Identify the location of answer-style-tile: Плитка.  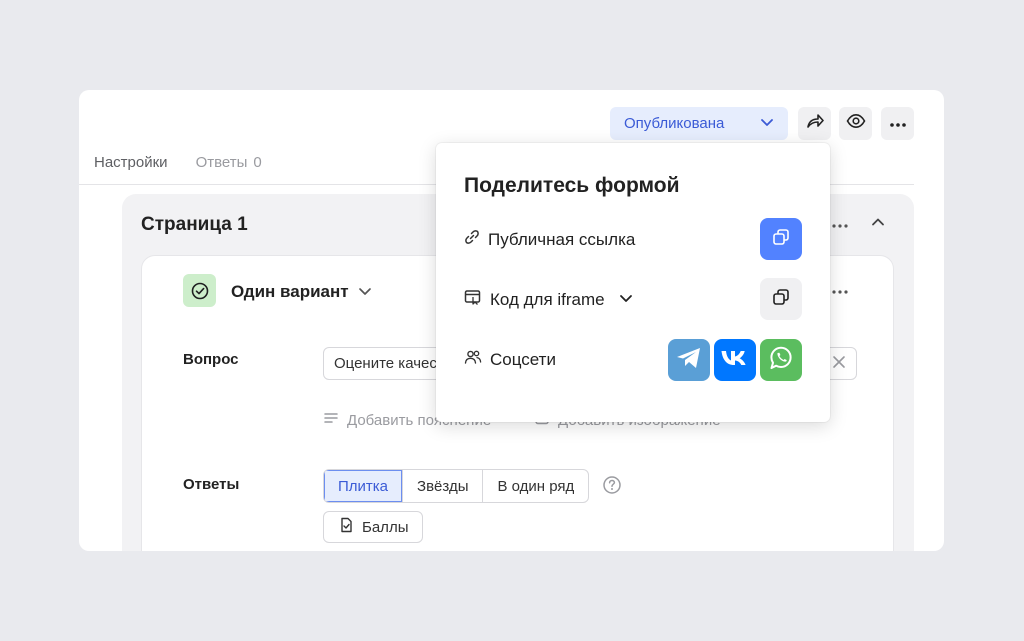
(363, 486).